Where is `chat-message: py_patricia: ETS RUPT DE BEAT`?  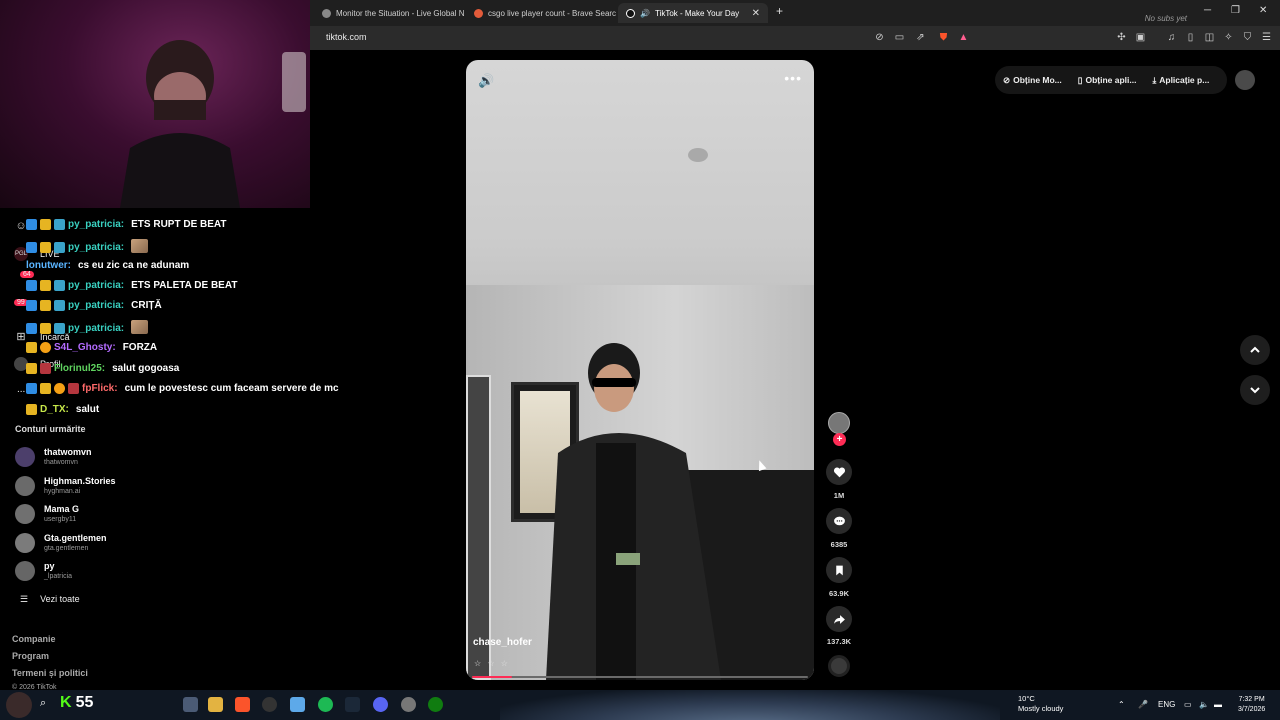 chat-message: py_patricia: ETS RUPT DE BEAT is located at coordinates (126, 224).